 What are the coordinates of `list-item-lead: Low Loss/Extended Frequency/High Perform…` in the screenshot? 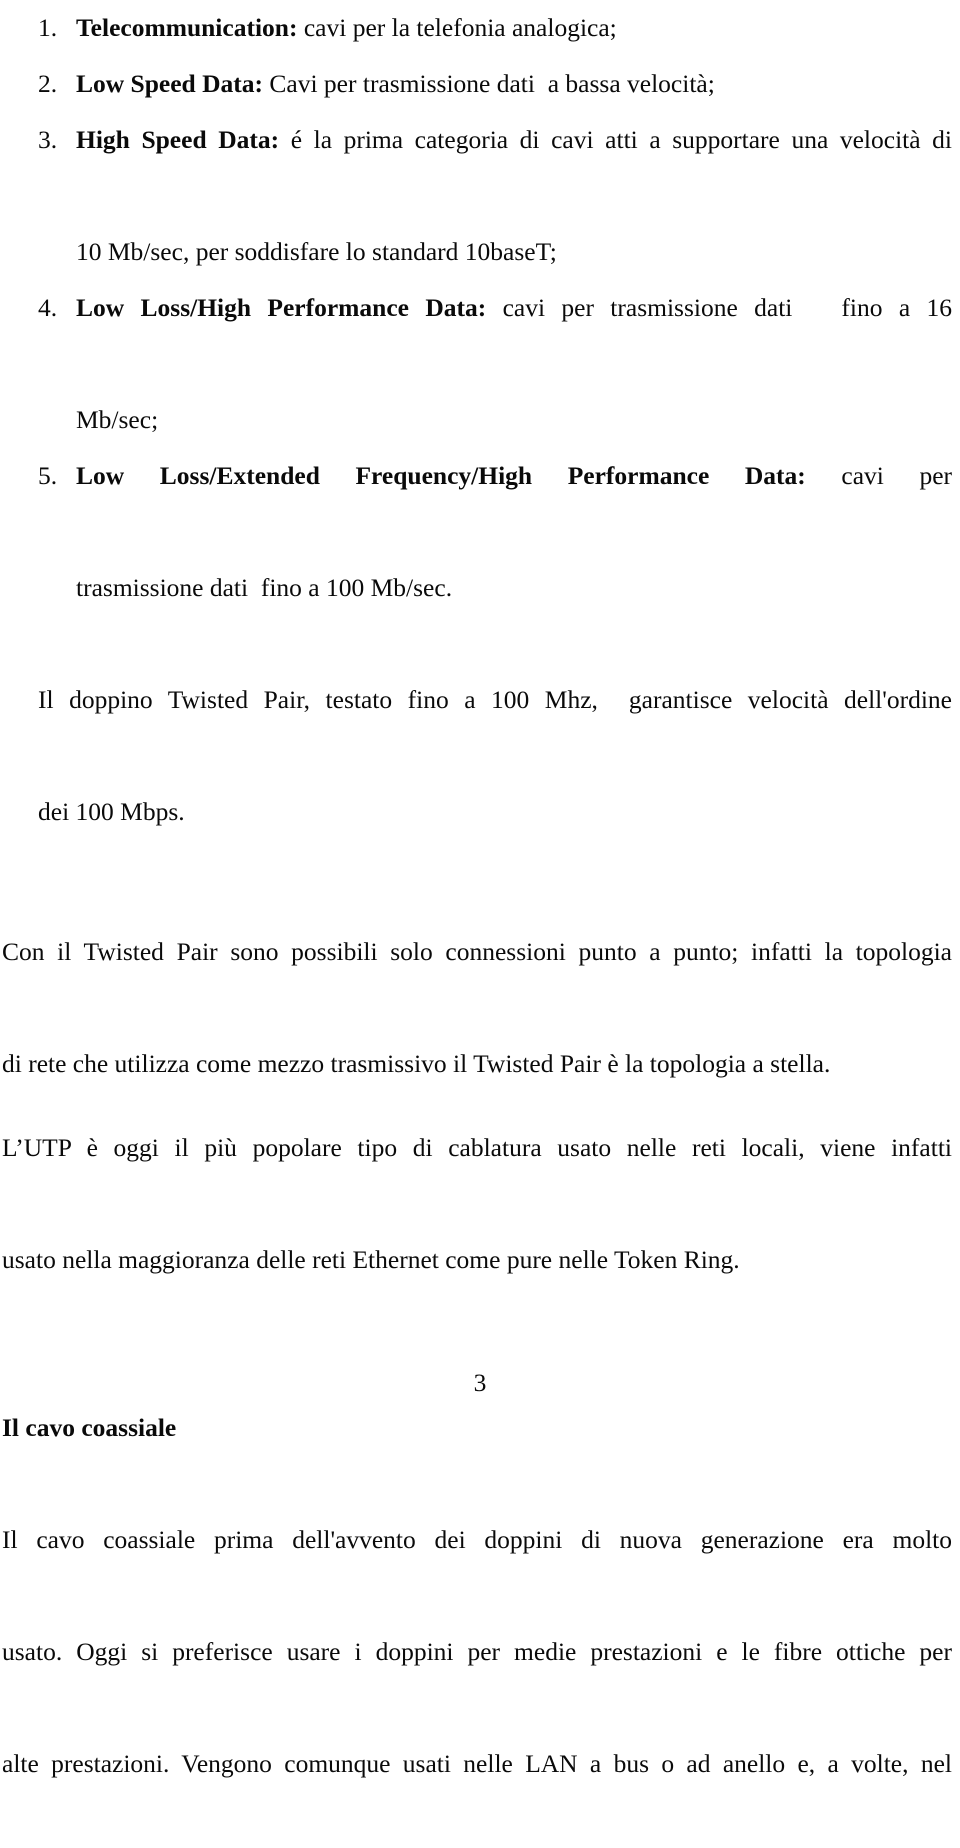 It's located at (441, 475).